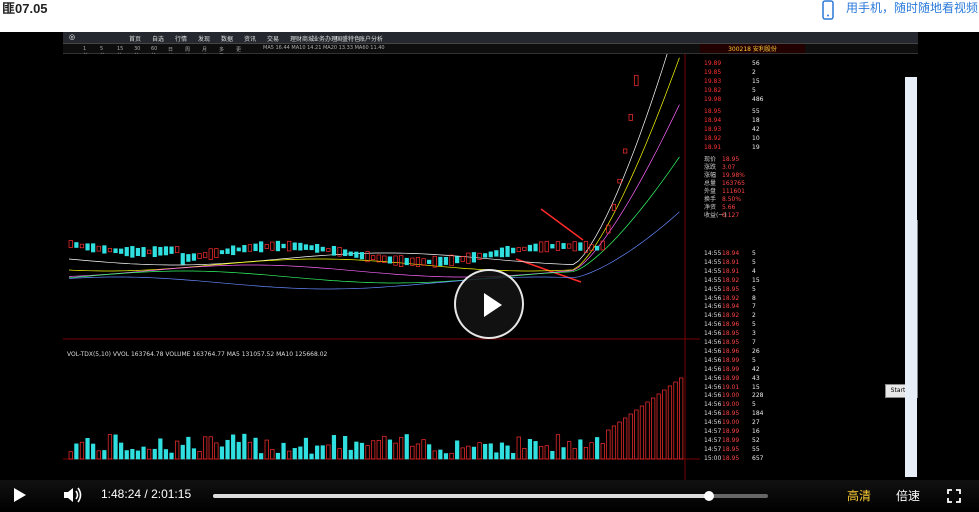 The width and height of the screenshot is (979, 512). I want to click on player-controls: 1:48:24 / 2:01:15 高清 倍速, so click(489, 496).